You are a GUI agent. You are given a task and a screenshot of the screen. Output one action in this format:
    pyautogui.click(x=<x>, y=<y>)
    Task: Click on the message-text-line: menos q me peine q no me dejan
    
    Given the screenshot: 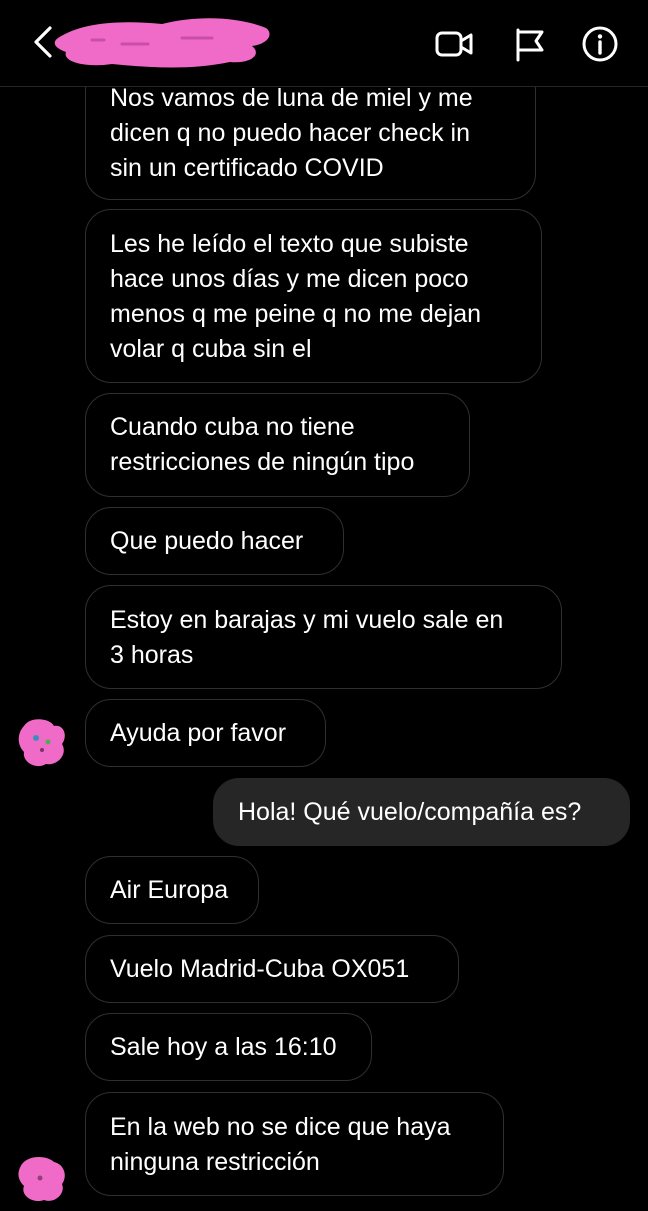 What is the action you would take?
    pyautogui.click(x=296, y=314)
    